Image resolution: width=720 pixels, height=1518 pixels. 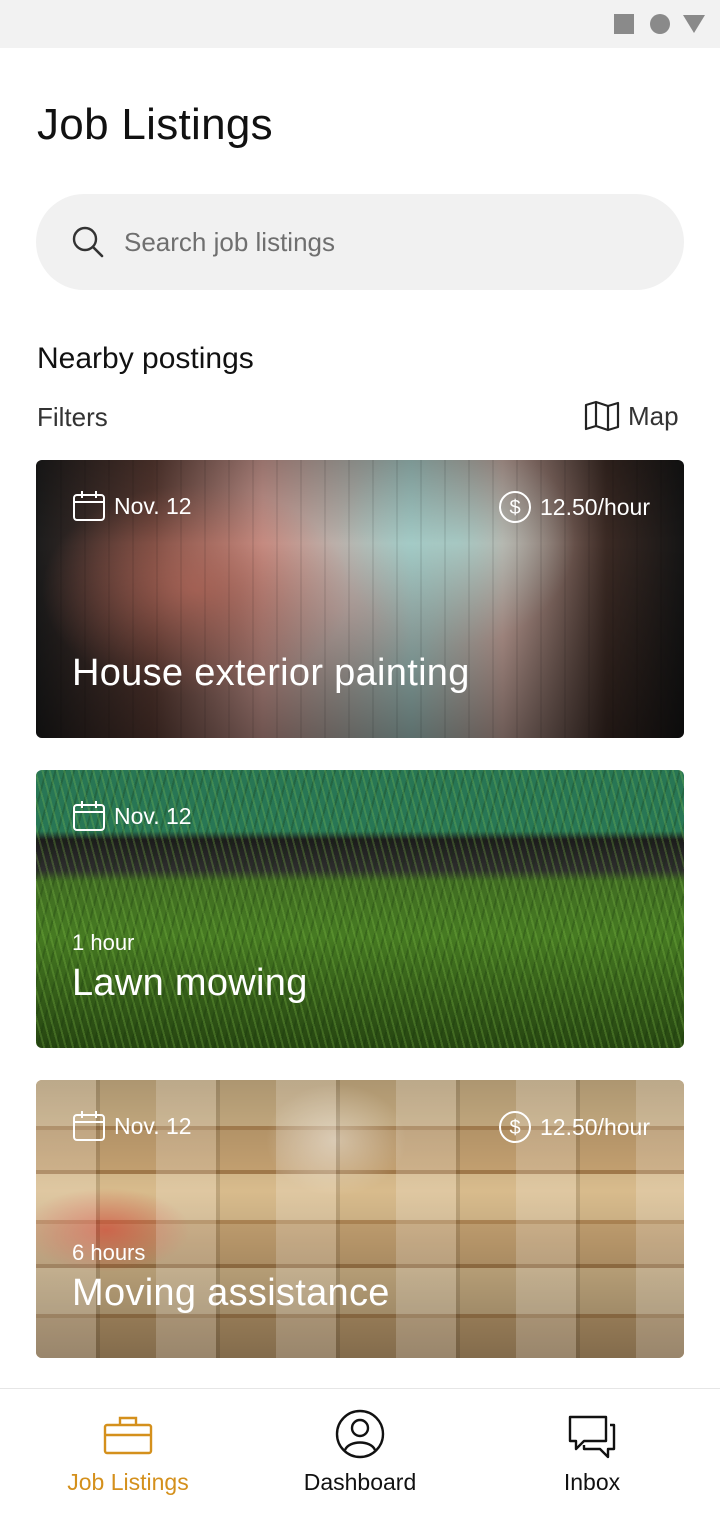 What do you see at coordinates (155, 124) in the screenshot?
I see `page-title: Job Listings` at bounding box center [155, 124].